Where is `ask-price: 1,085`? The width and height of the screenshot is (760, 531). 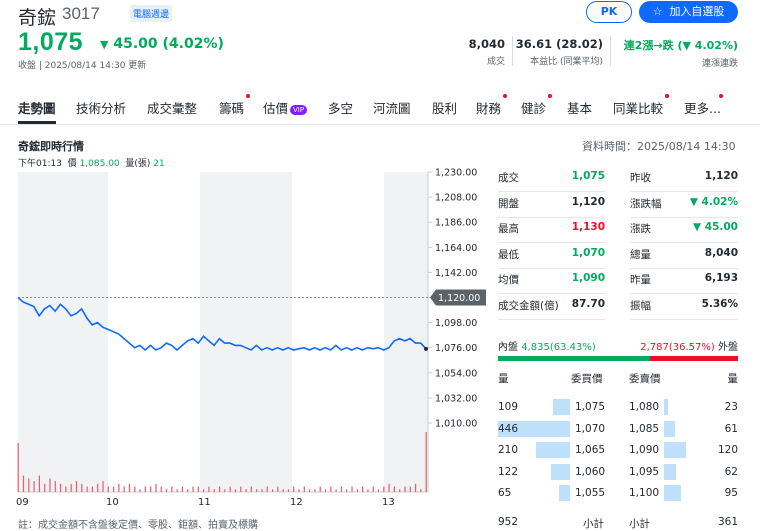 ask-price: 1,085 is located at coordinates (644, 428).